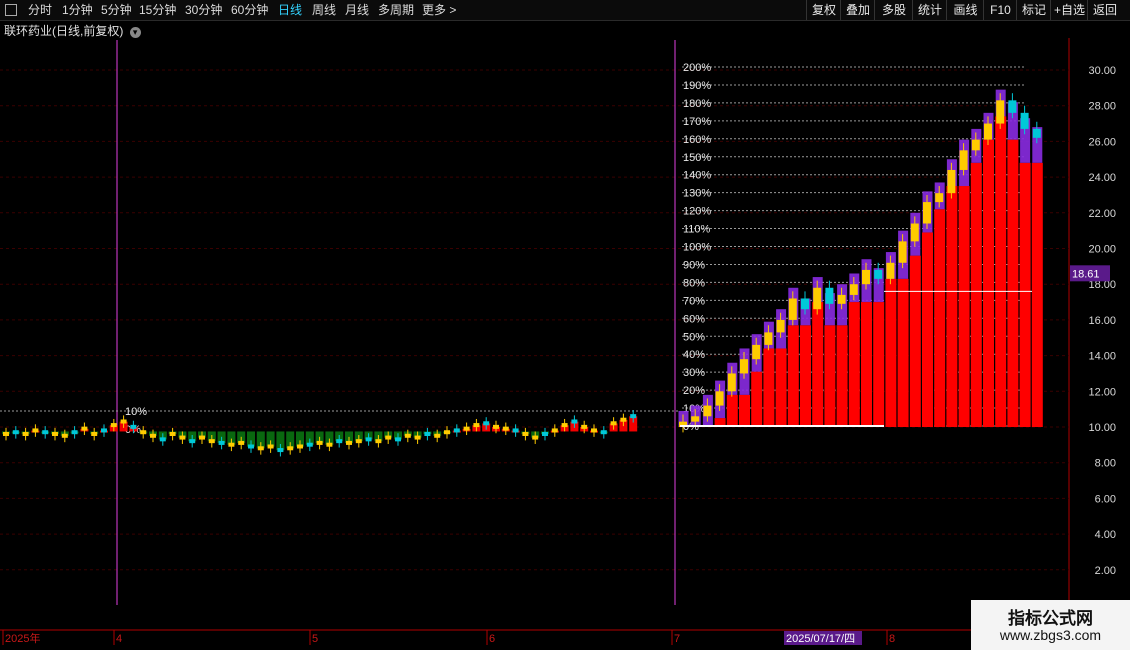 Image resolution: width=1130 pixels, height=650 pixels. I want to click on price-tick-5: 20.00, so click(1102, 250).